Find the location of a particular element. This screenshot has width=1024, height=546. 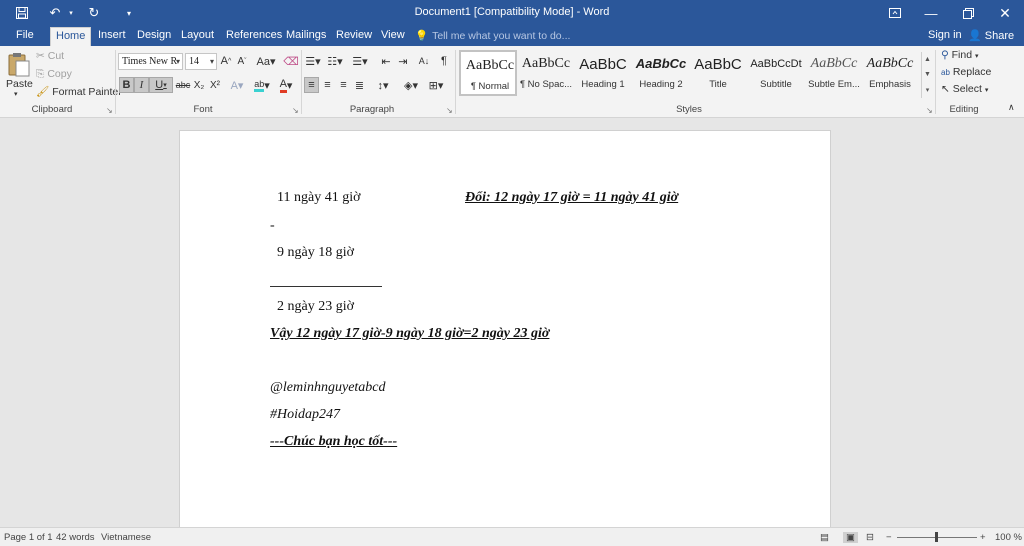

style-emphasis: AaBbCc Emphasis is located at coordinates (890, 73).